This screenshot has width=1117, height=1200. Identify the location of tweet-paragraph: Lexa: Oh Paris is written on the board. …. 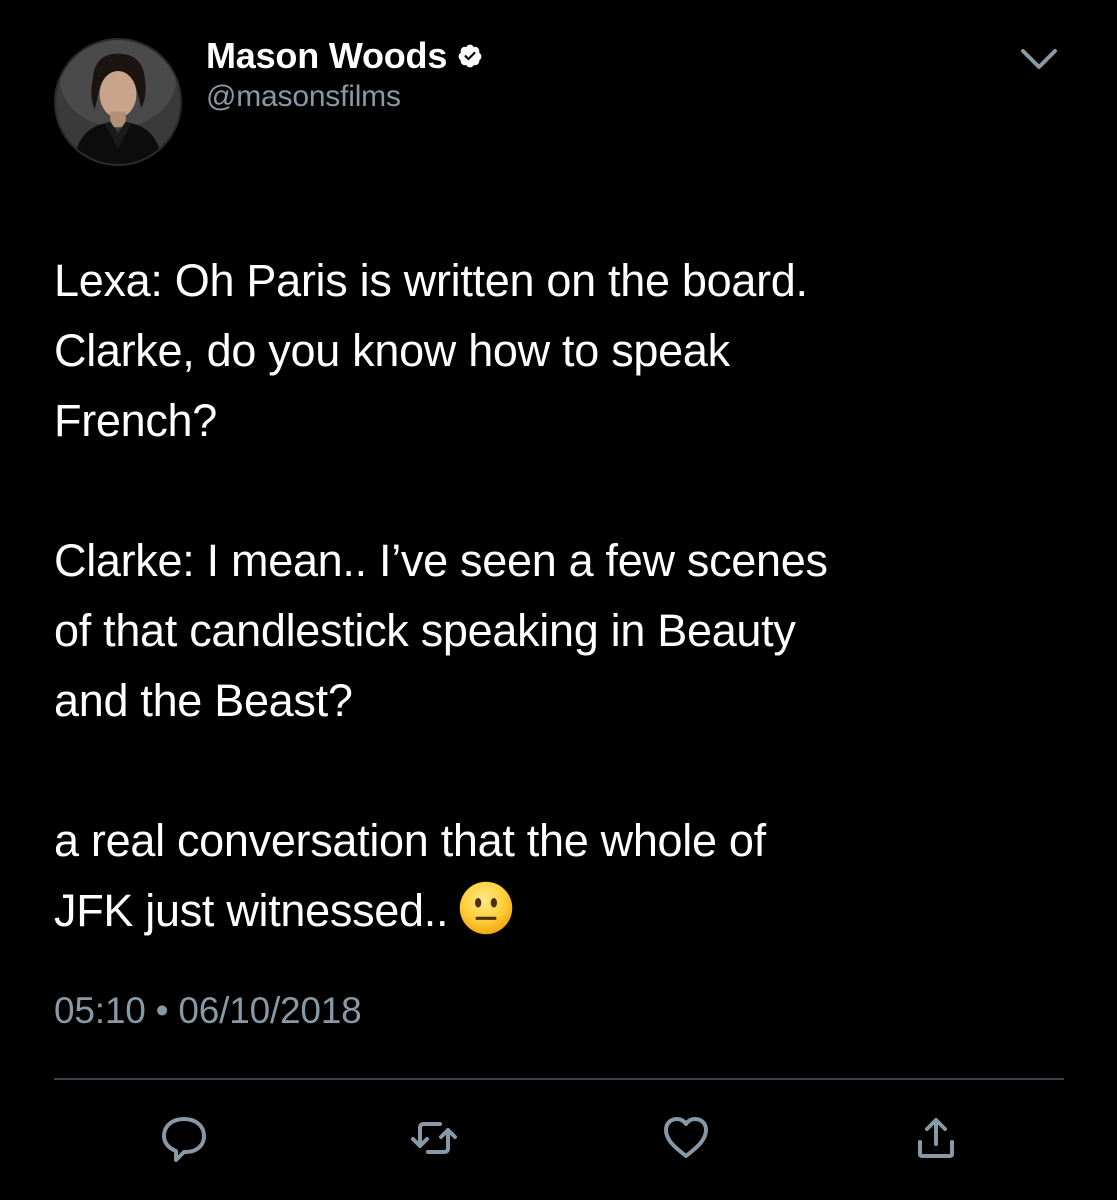
(431, 350).